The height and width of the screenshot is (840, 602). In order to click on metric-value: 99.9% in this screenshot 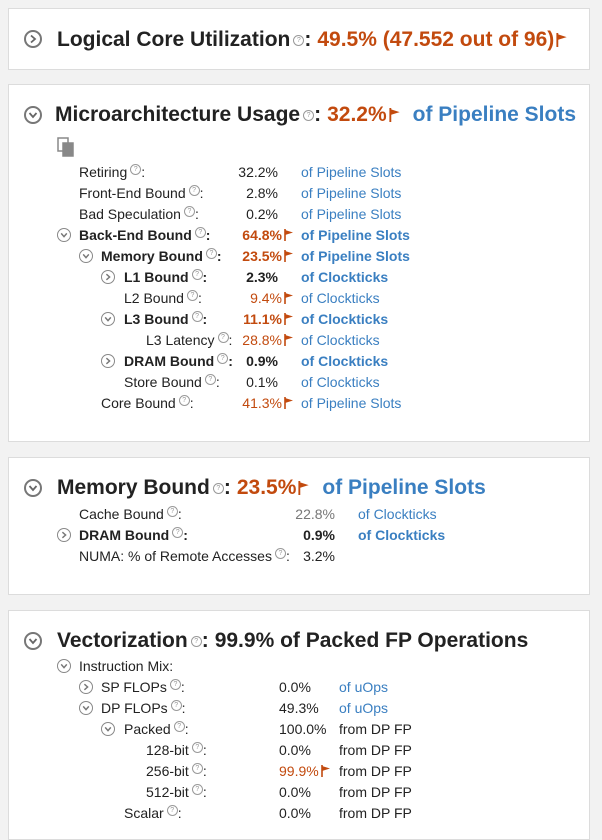, I will do `click(305, 771)`.